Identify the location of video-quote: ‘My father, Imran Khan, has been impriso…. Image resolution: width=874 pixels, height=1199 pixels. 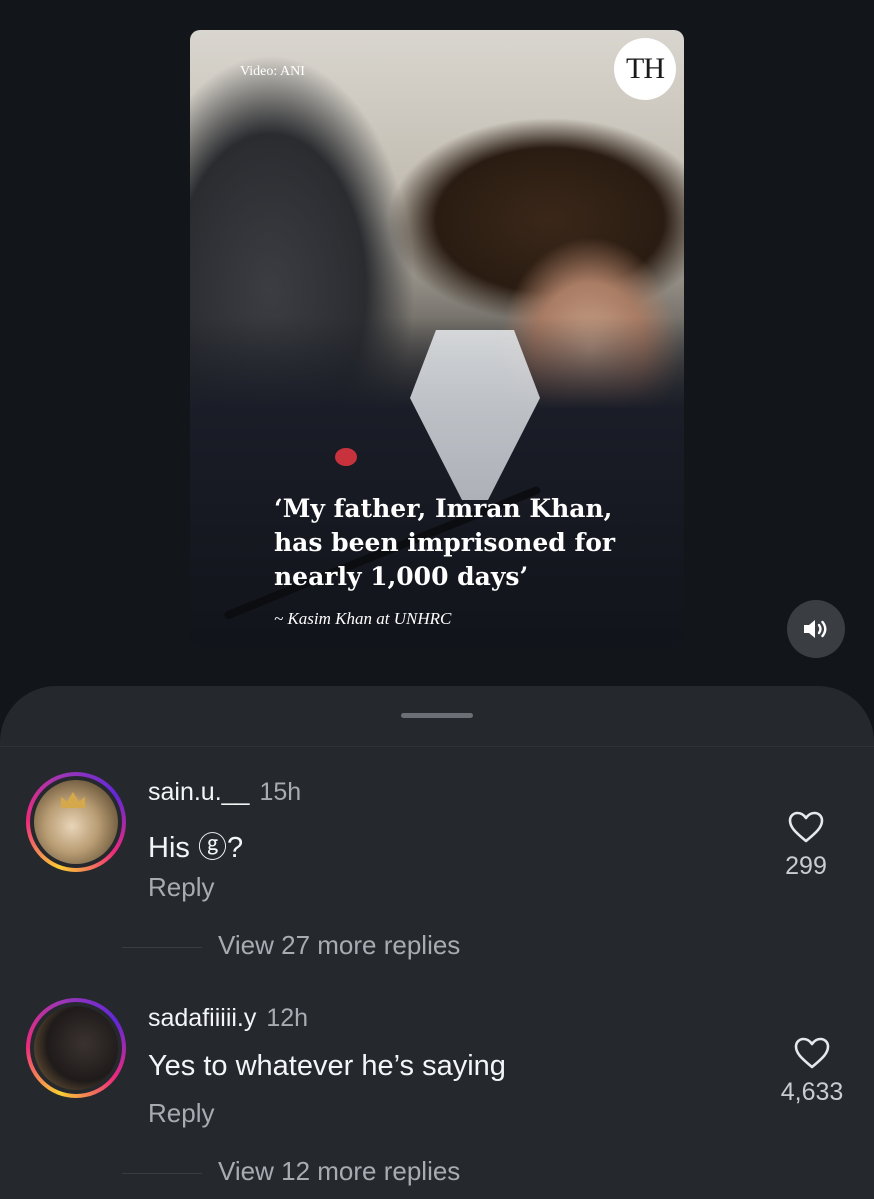
(445, 542).